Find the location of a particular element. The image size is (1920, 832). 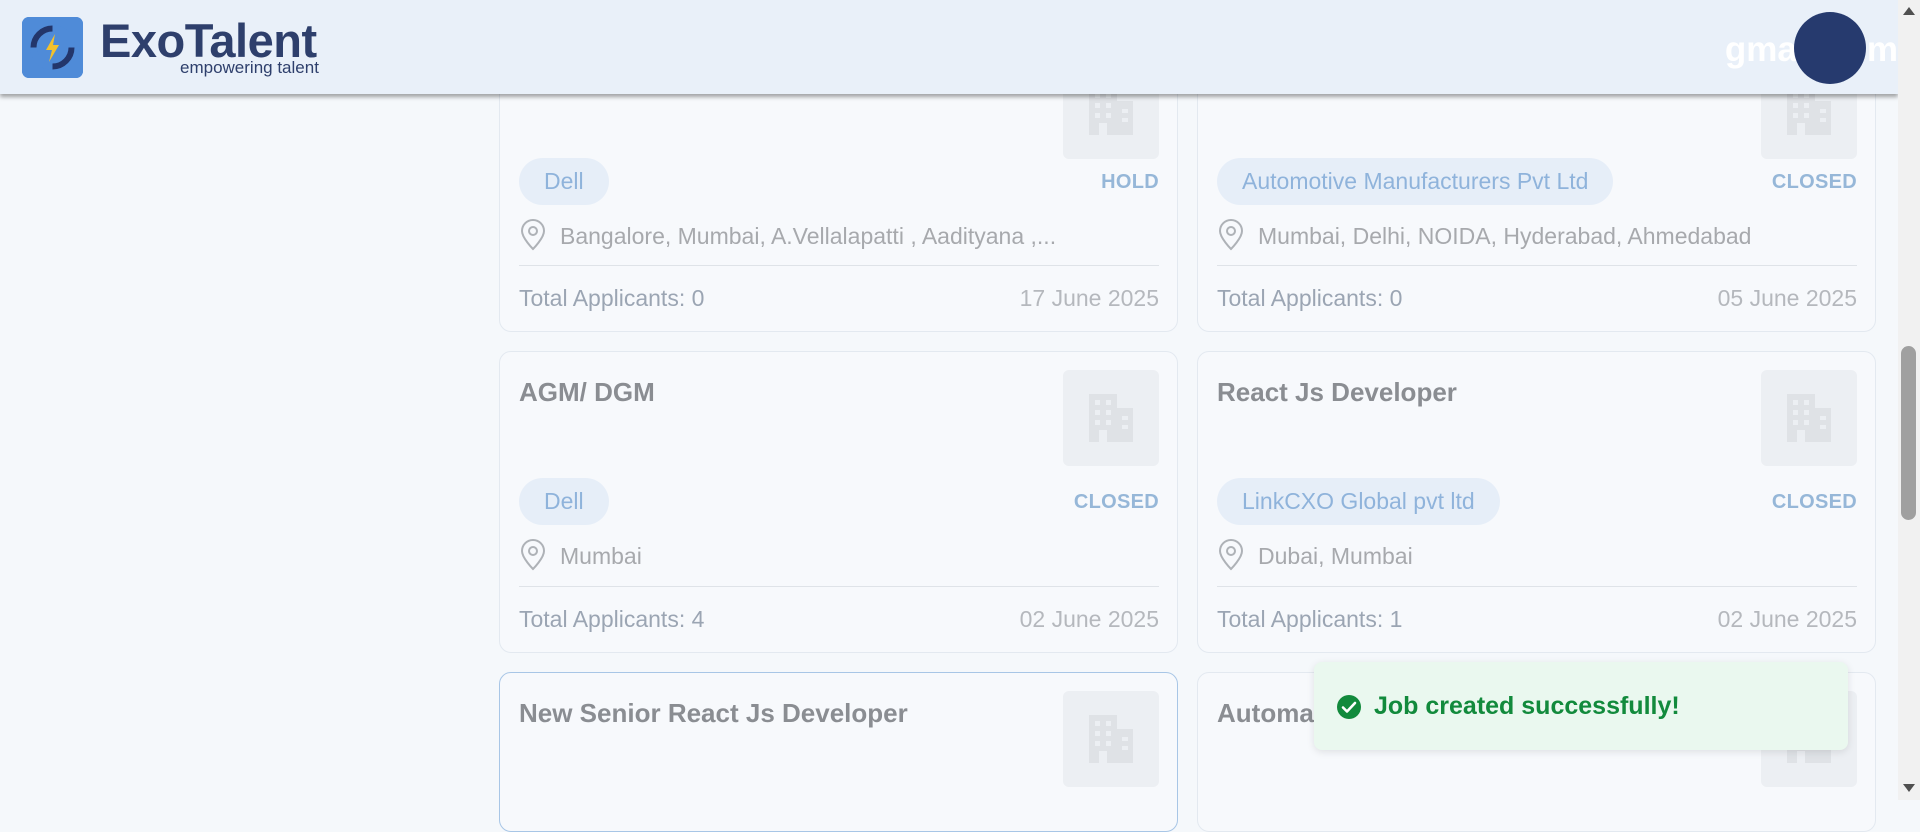

company-chip: LinkCXO Global pvt ltd is located at coordinates (1358, 501).